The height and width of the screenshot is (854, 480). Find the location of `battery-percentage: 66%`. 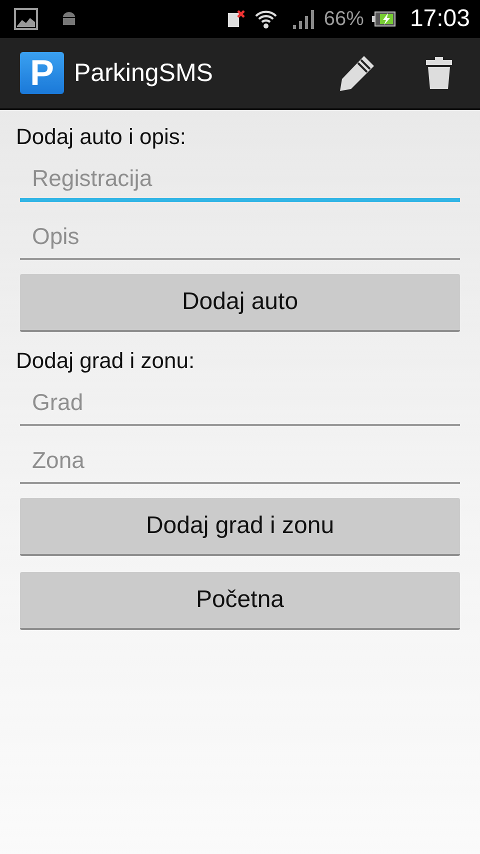

battery-percentage: 66% is located at coordinates (344, 19).